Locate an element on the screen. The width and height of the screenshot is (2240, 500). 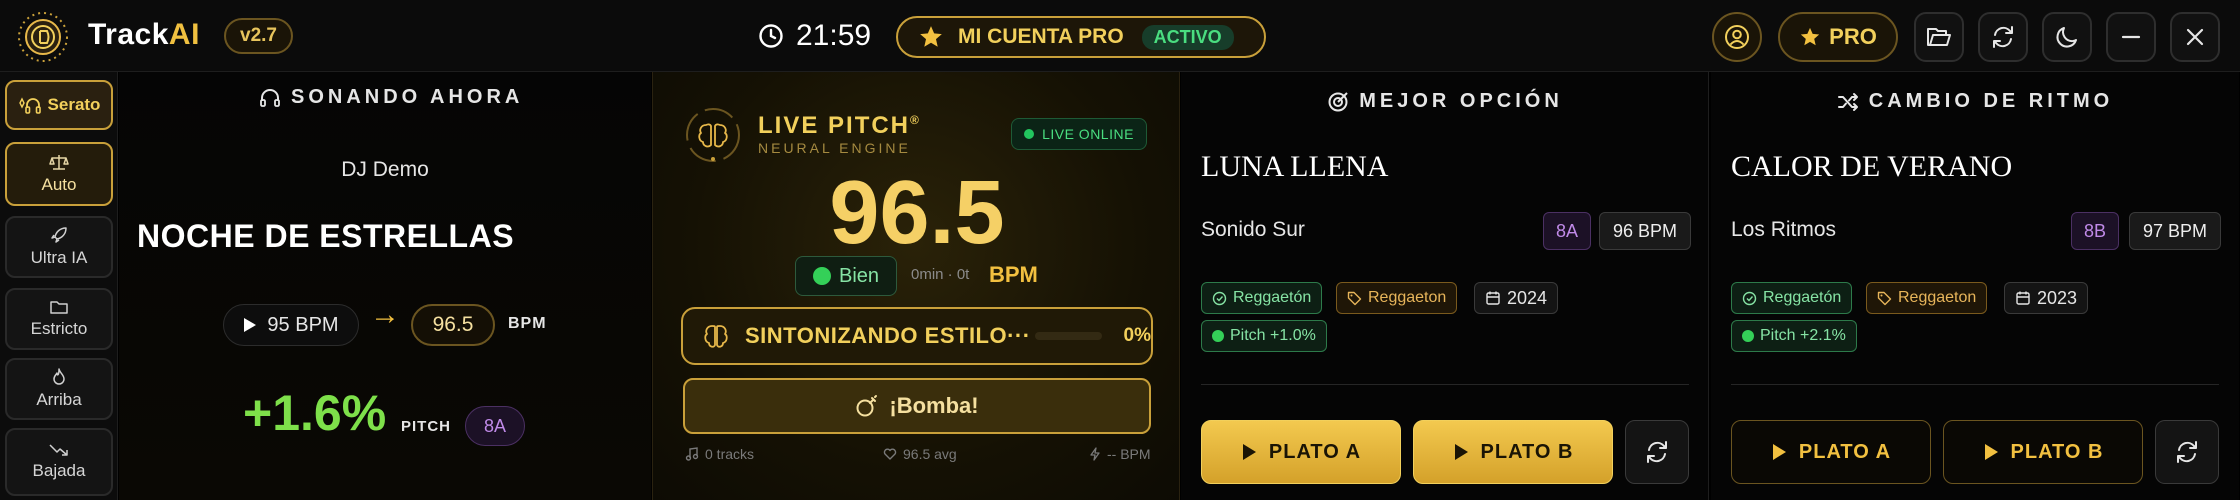
sidebar-item-label: Auto is located at coordinates (59, 184).